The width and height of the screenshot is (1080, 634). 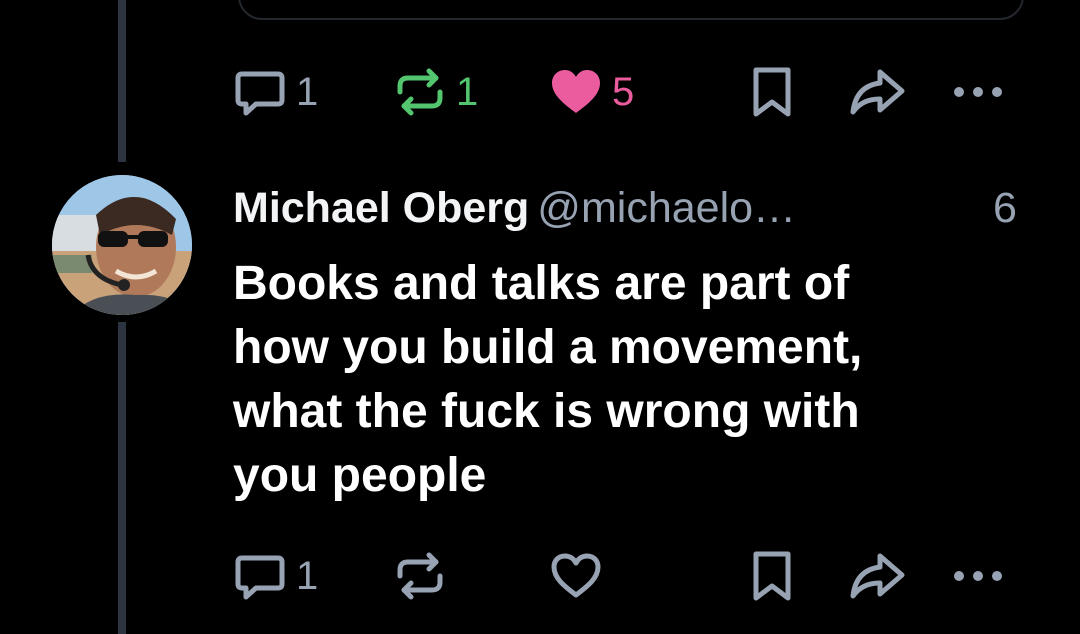 What do you see at coordinates (631, 10) in the screenshot?
I see `quoted-post-card` at bounding box center [631, 10].